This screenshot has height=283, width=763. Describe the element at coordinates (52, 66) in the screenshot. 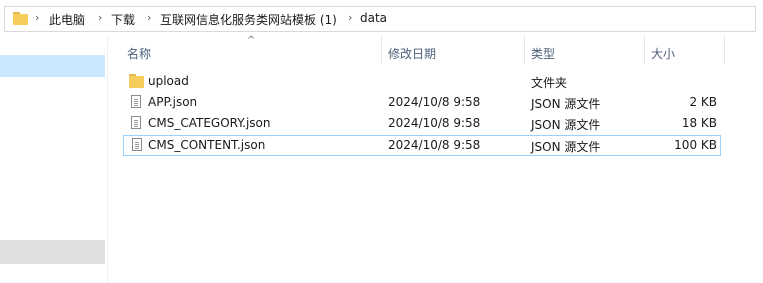

I see `nav-selected-item` at that location.